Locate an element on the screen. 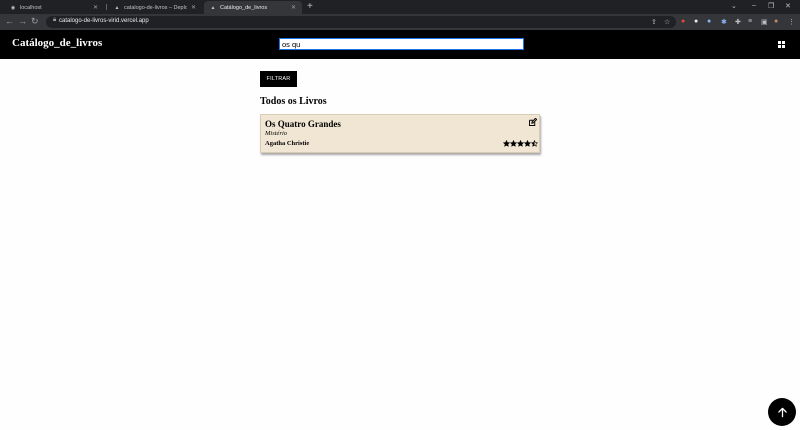 This screenshot has height=430, width=800. edit-icon is located at coordinates (532, 122).